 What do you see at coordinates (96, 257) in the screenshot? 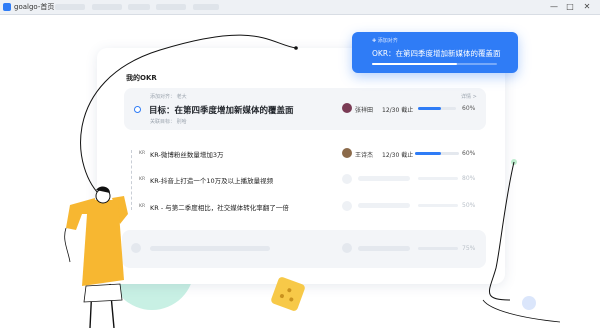
I see `person-figure` at bounding box center [96, 257].